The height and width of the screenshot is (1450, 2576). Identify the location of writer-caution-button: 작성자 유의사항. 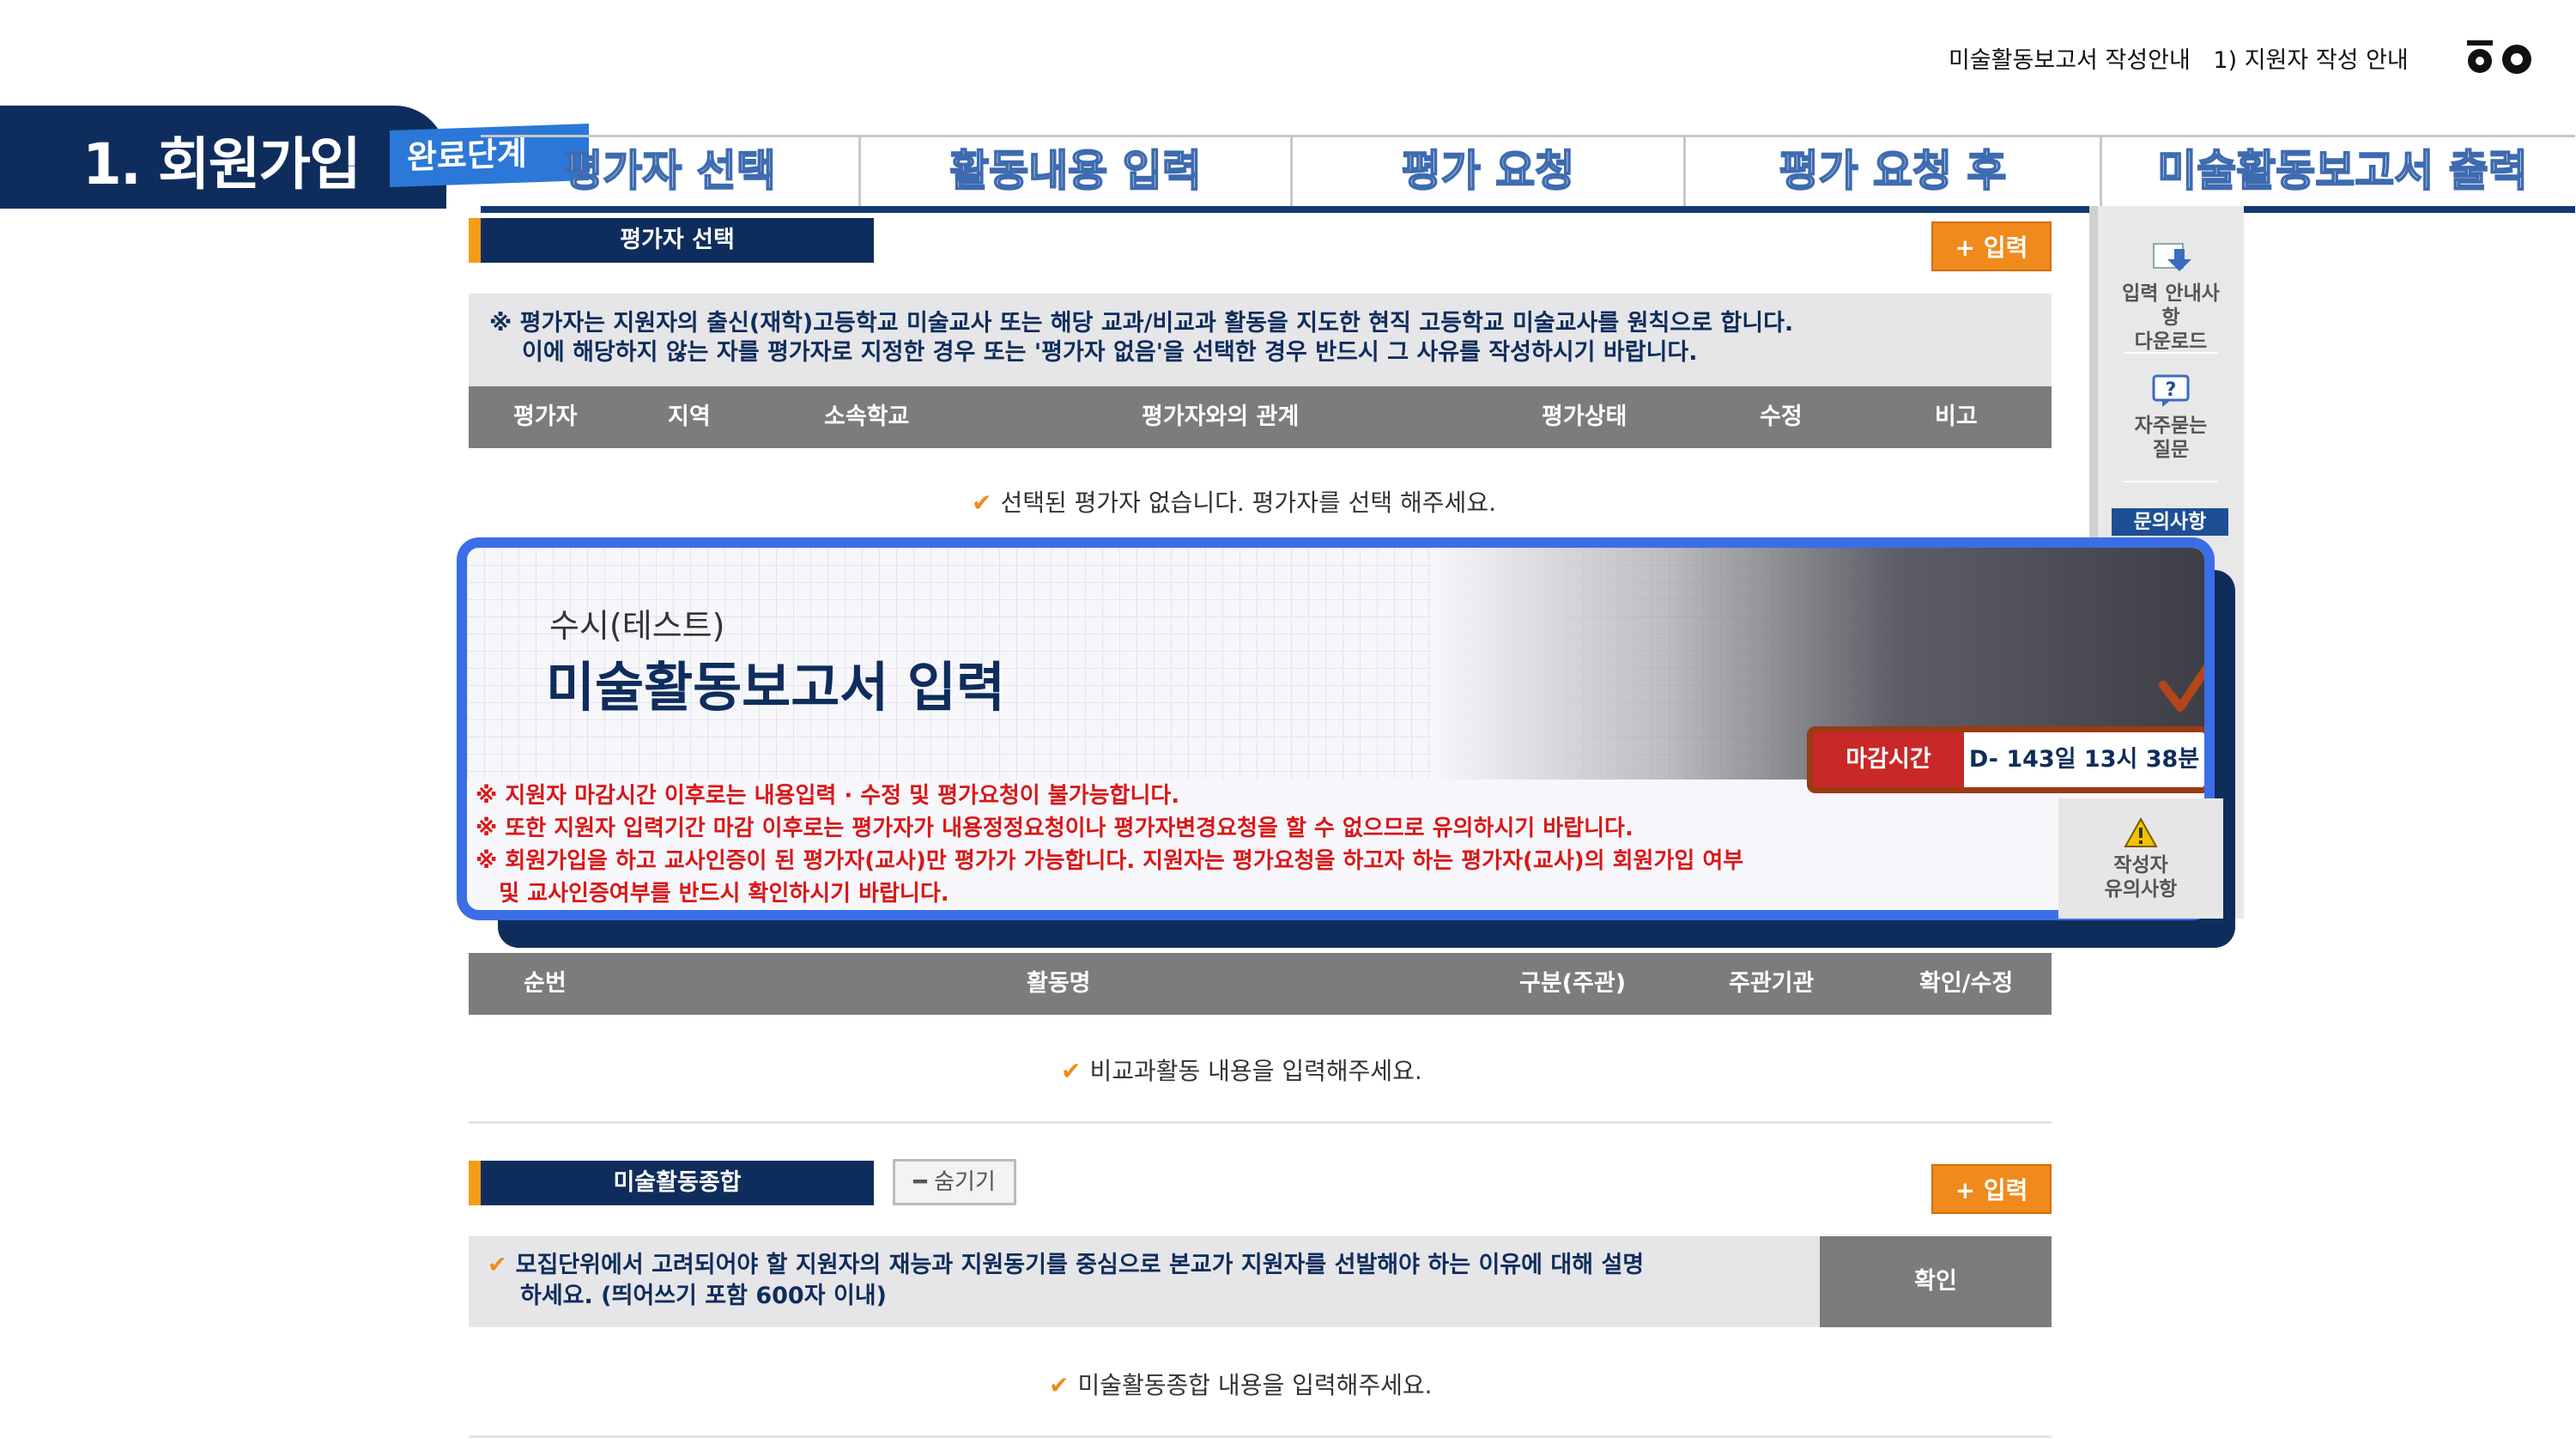
(2140, 858).